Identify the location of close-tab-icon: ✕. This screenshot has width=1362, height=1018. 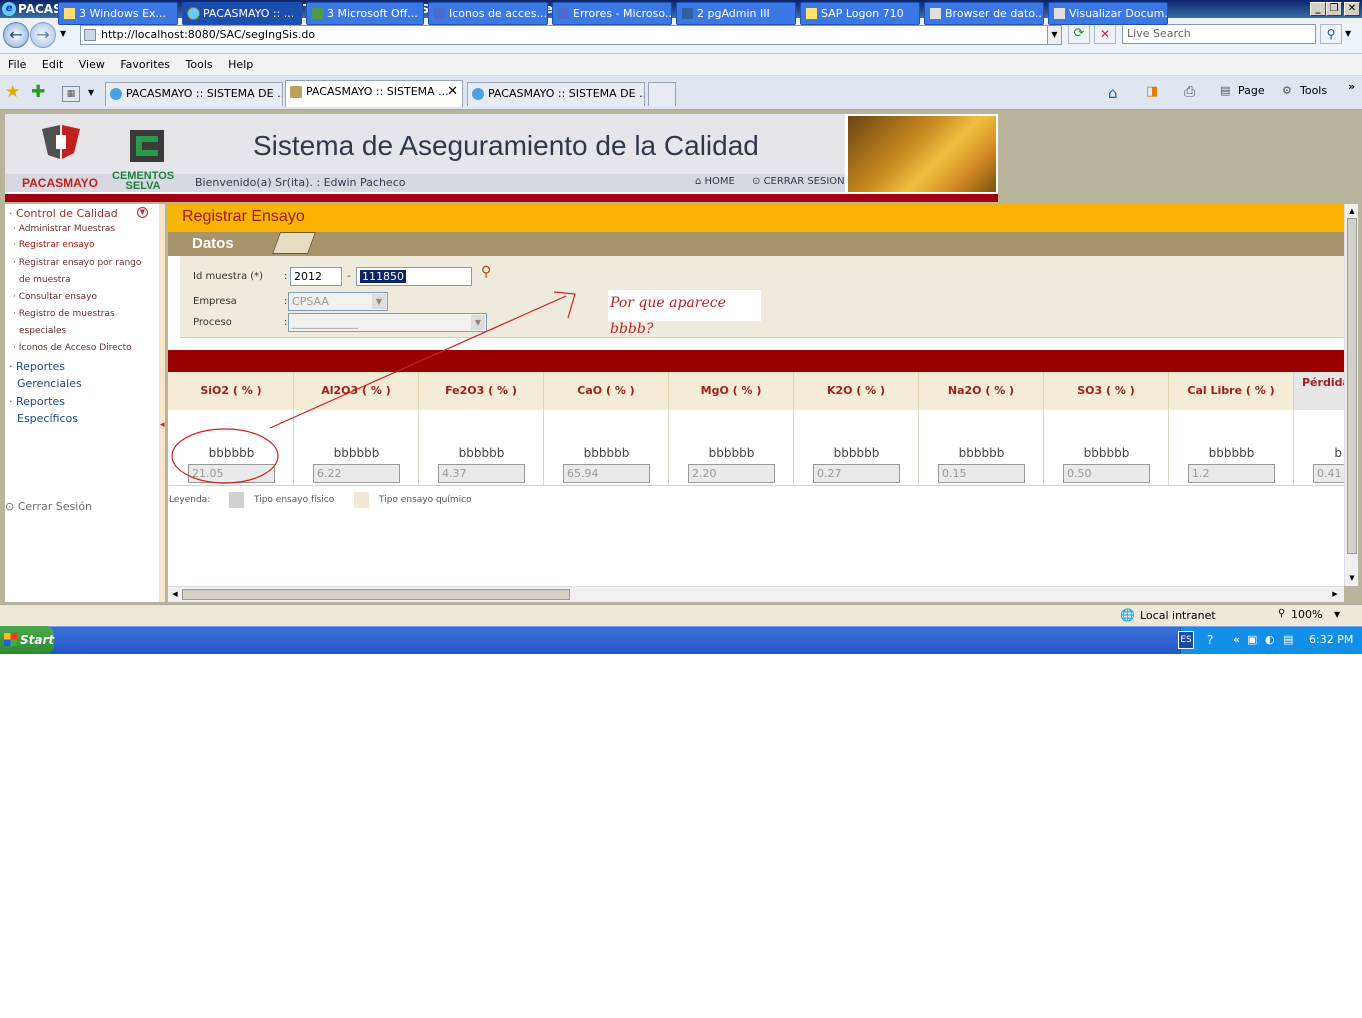
(452, 92).